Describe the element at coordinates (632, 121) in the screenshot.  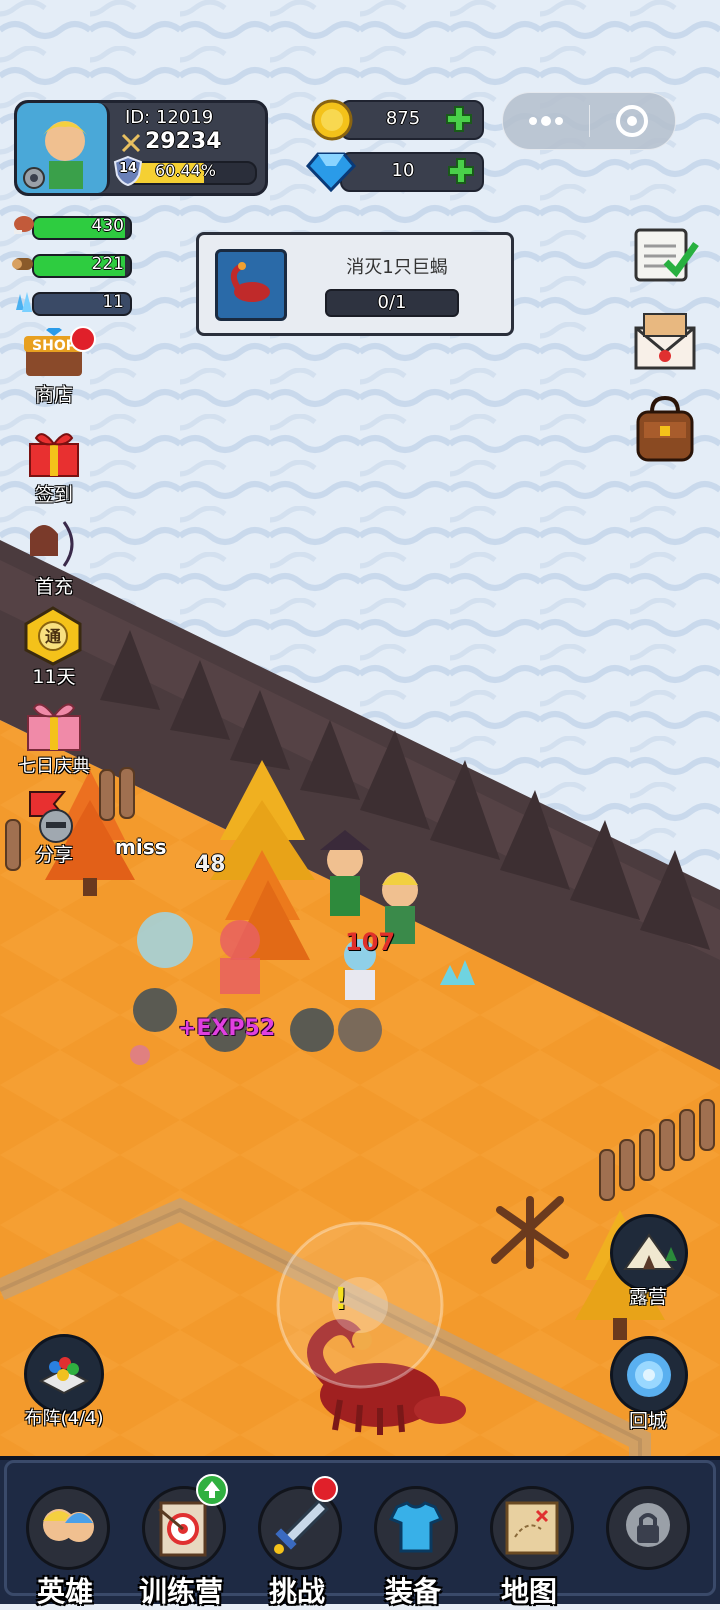
I see `close-miniprogram-button` at that location.